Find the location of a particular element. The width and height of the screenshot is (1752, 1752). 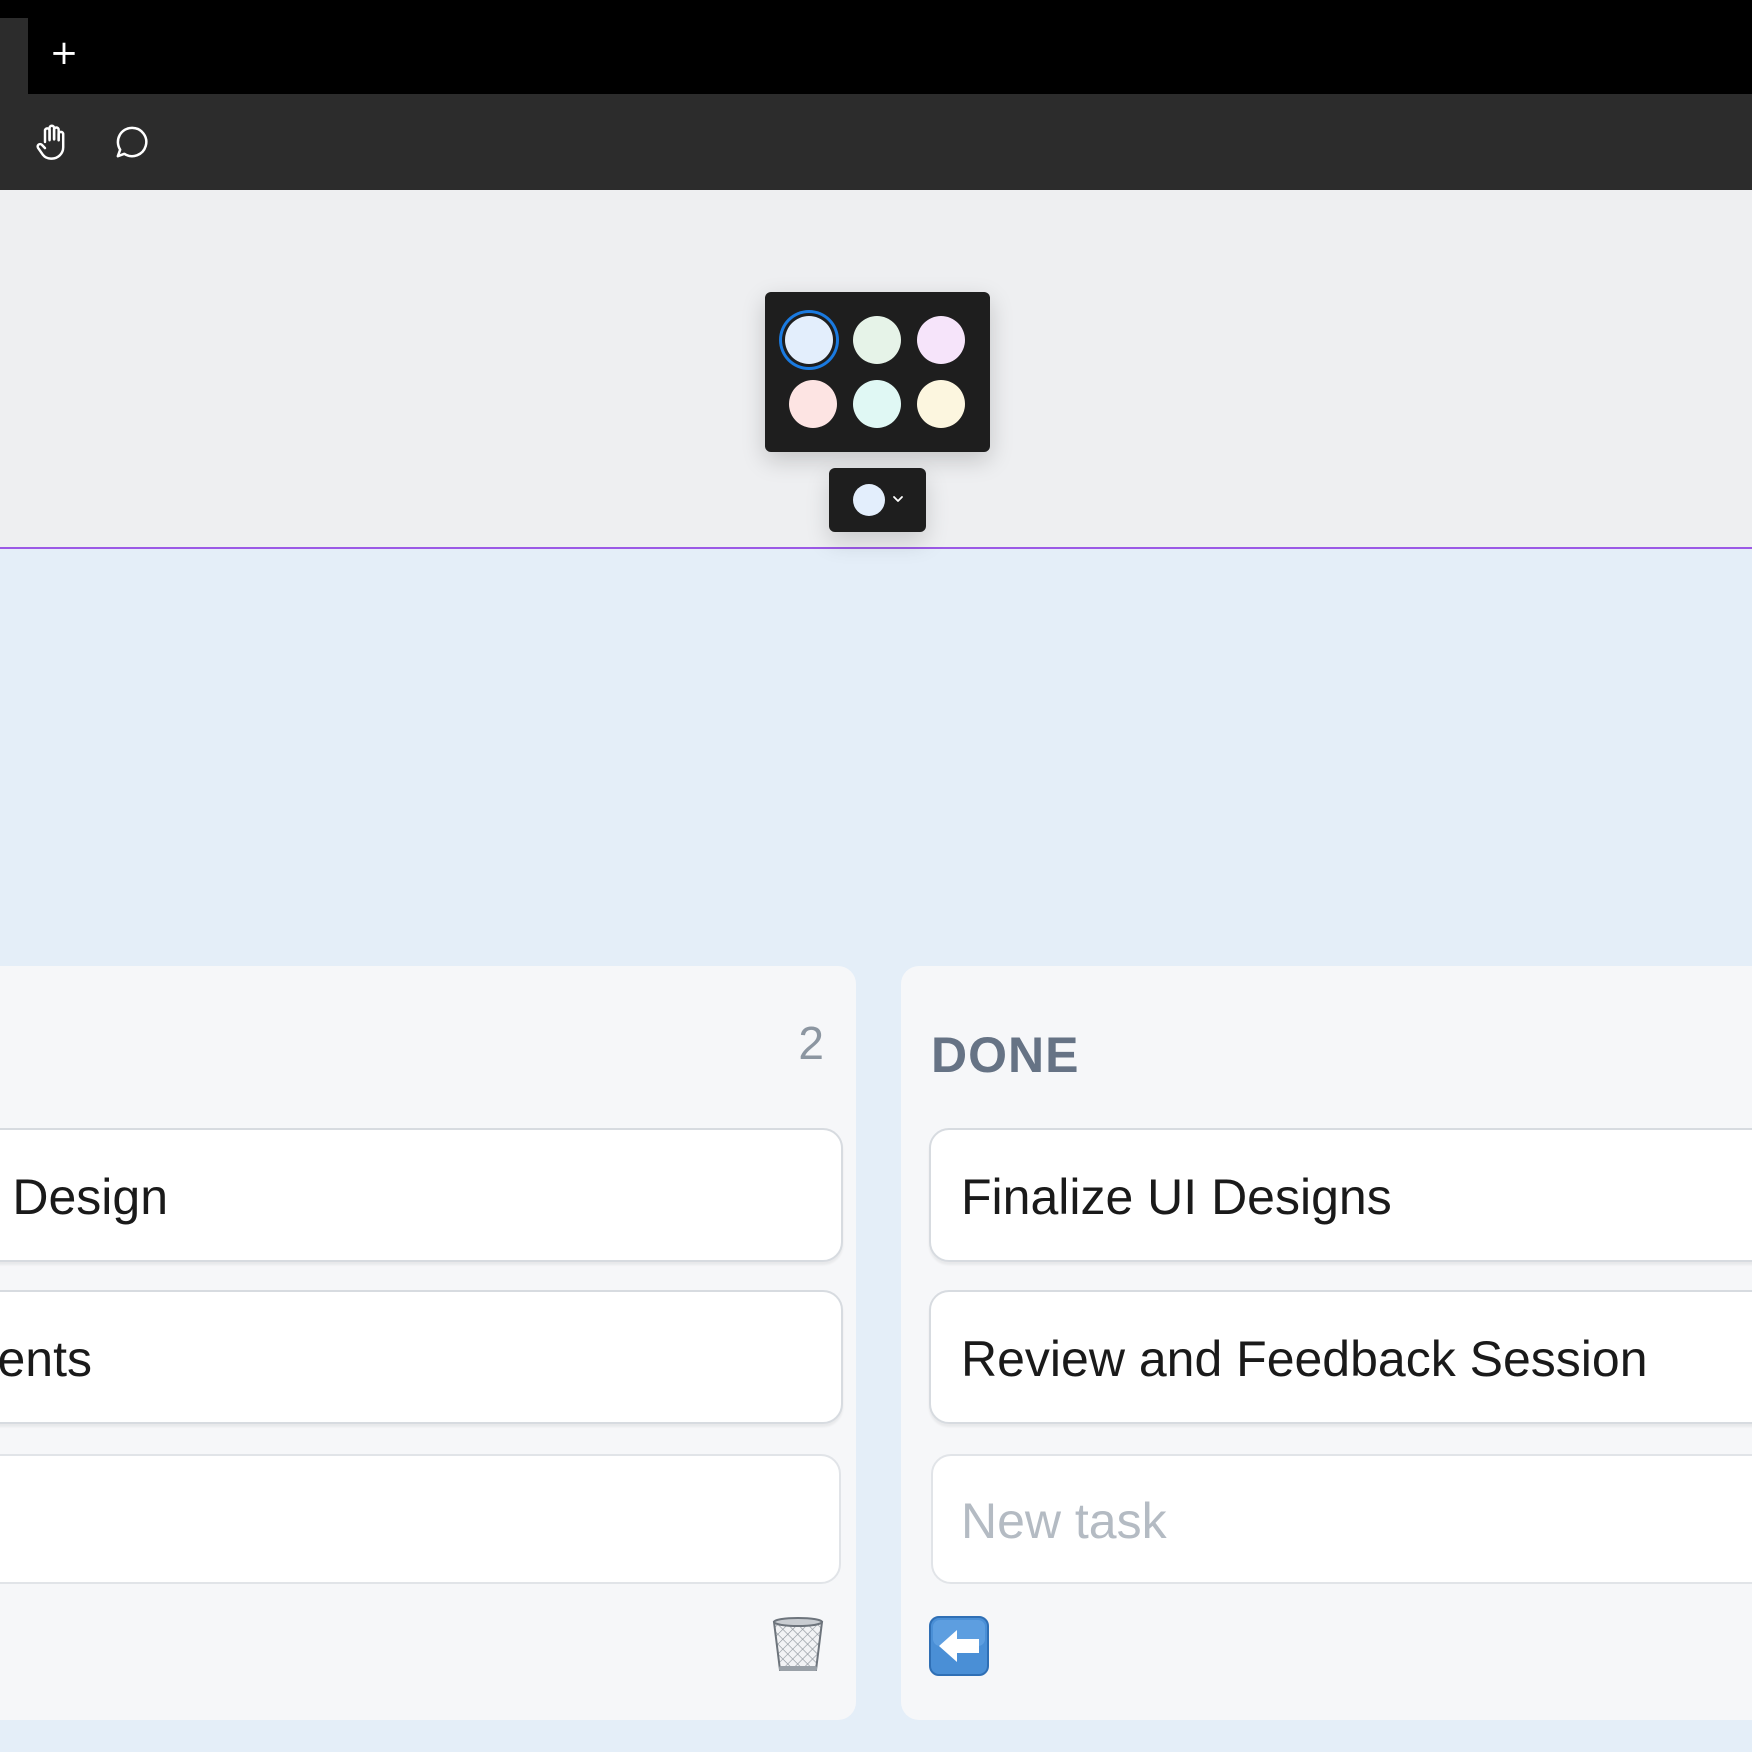

task-card: Review and Feedback Session is located at coordinates (1340, 1357).